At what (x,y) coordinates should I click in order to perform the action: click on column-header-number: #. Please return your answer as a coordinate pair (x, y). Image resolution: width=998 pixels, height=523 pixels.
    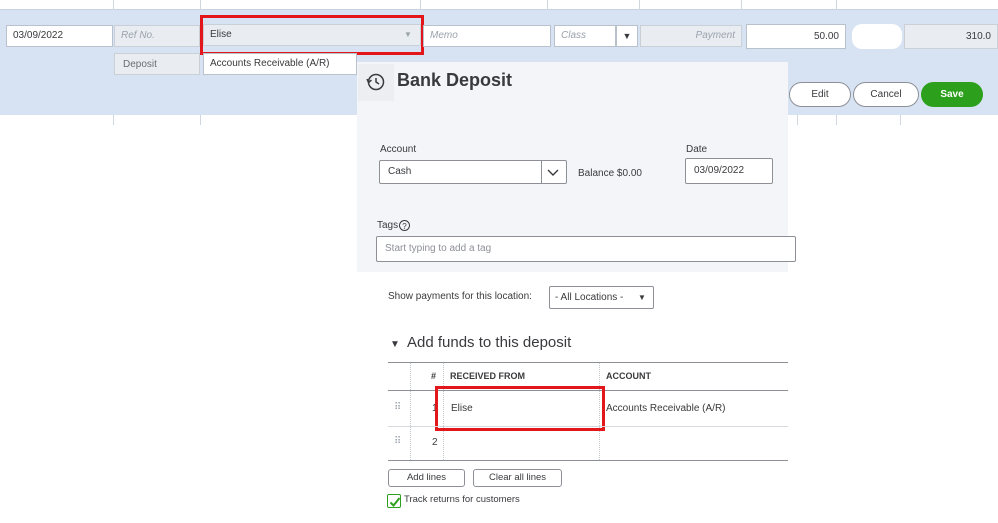
    Looking at the image, I should click on (434, 376).